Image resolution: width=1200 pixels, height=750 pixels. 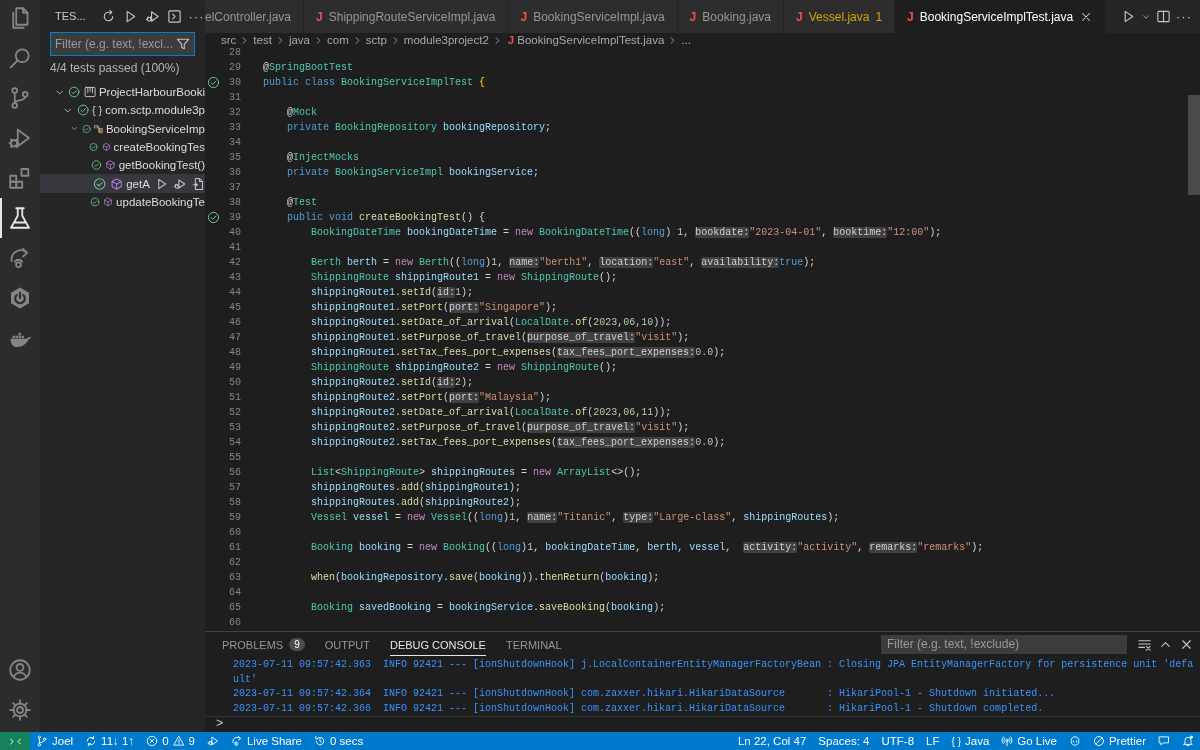 What do you see at coordinates (234, 187) in the screenshot?
I see `line-number: 37` at bounding box center [234, 187].